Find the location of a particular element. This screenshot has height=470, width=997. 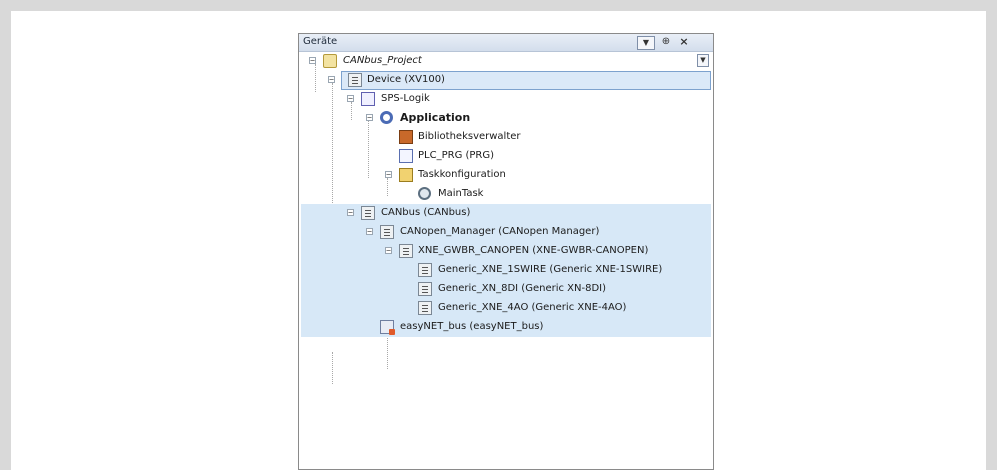

library-icon is located at coordinates (406, 137).